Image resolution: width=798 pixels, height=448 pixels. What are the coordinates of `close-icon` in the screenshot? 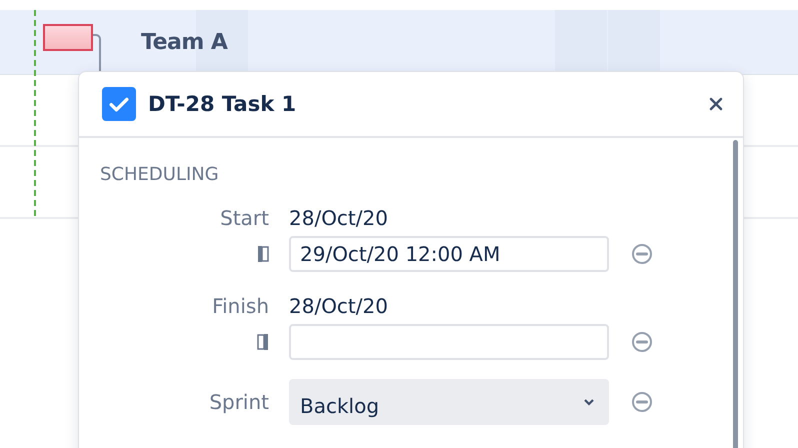 It's located at (716, 104).